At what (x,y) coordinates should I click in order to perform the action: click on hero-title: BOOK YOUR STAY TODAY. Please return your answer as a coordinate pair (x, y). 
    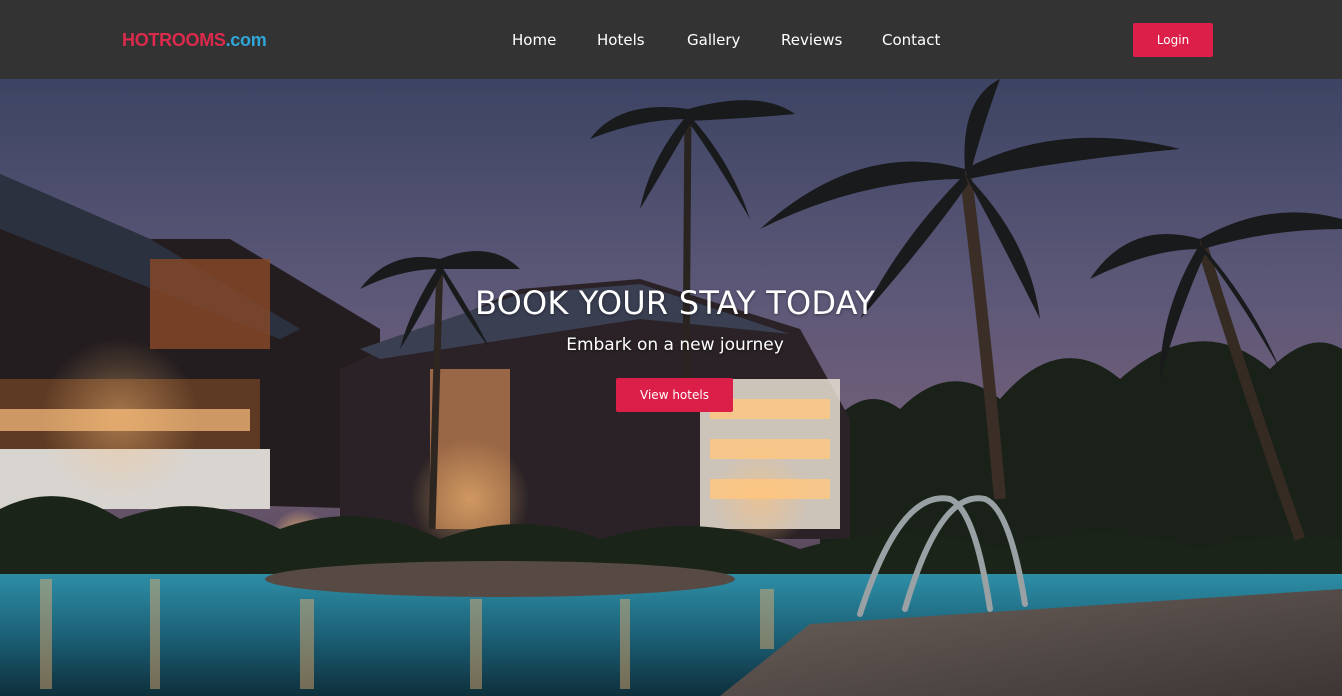
    Looking at the image, I should click on (675, 303).